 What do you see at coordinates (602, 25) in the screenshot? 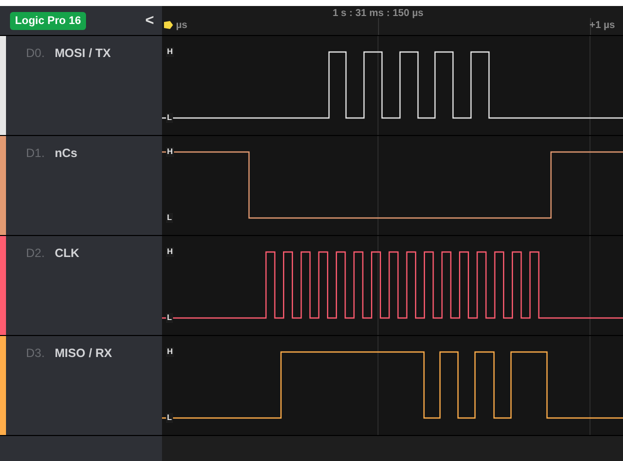
I see `time-label: +1 µs` at bounding box center [602, 25].